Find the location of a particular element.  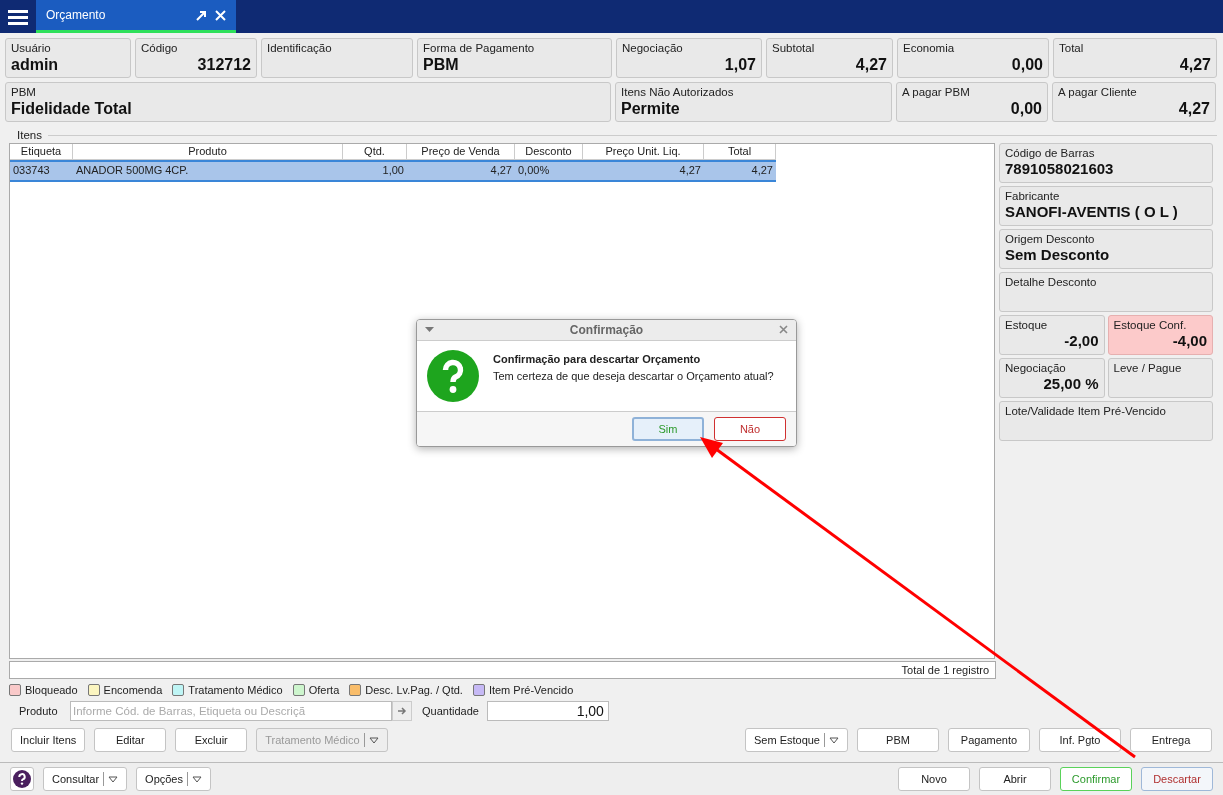

field-label: Estoque Conf. is located at coordinates (1150, 325).